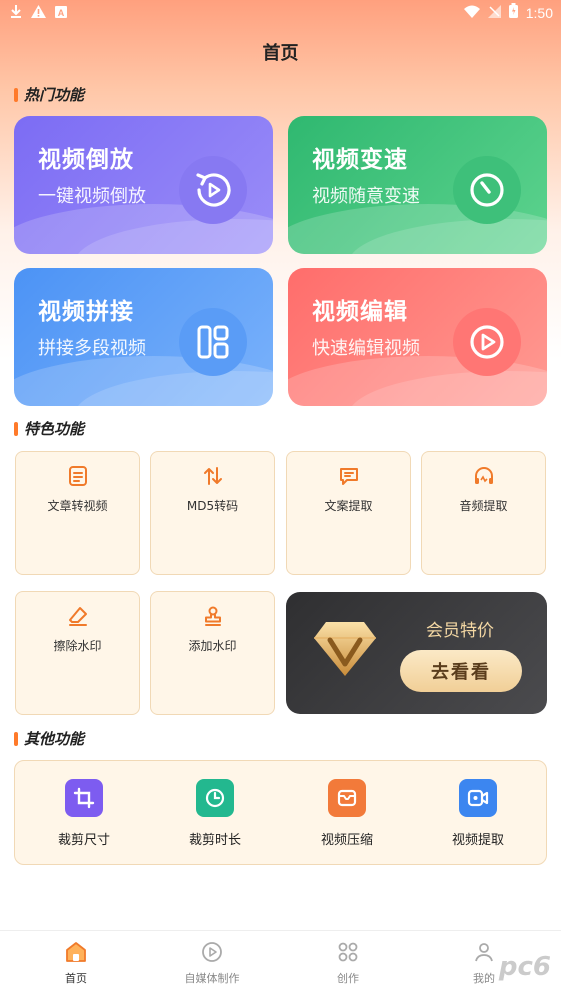 The image size is (561, 997). I want to click on feature-copy-extract: 文案提取, so click(348, 513).